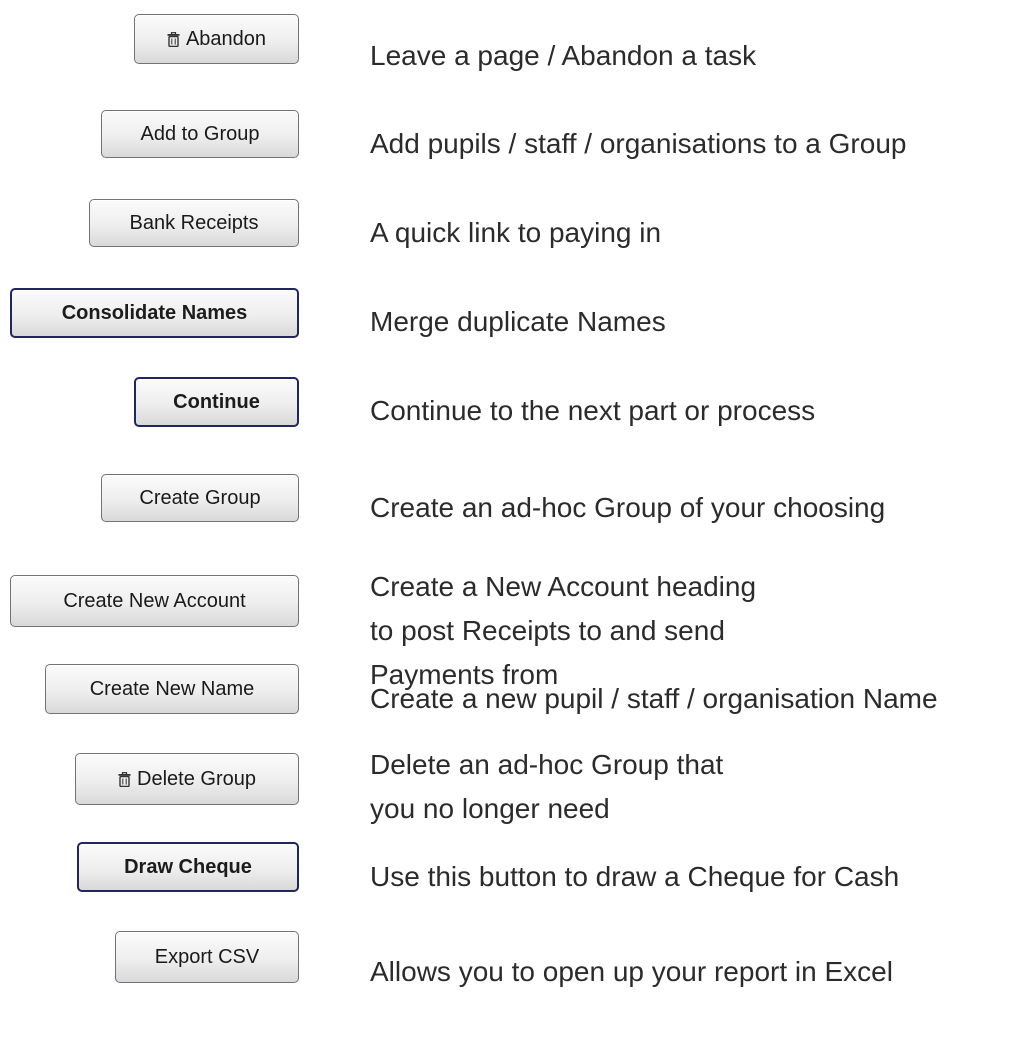  Describe the element at coordinates (188, 867) in the screenshot. I see `draw-cheque-button: Draw Cheque` at that location.